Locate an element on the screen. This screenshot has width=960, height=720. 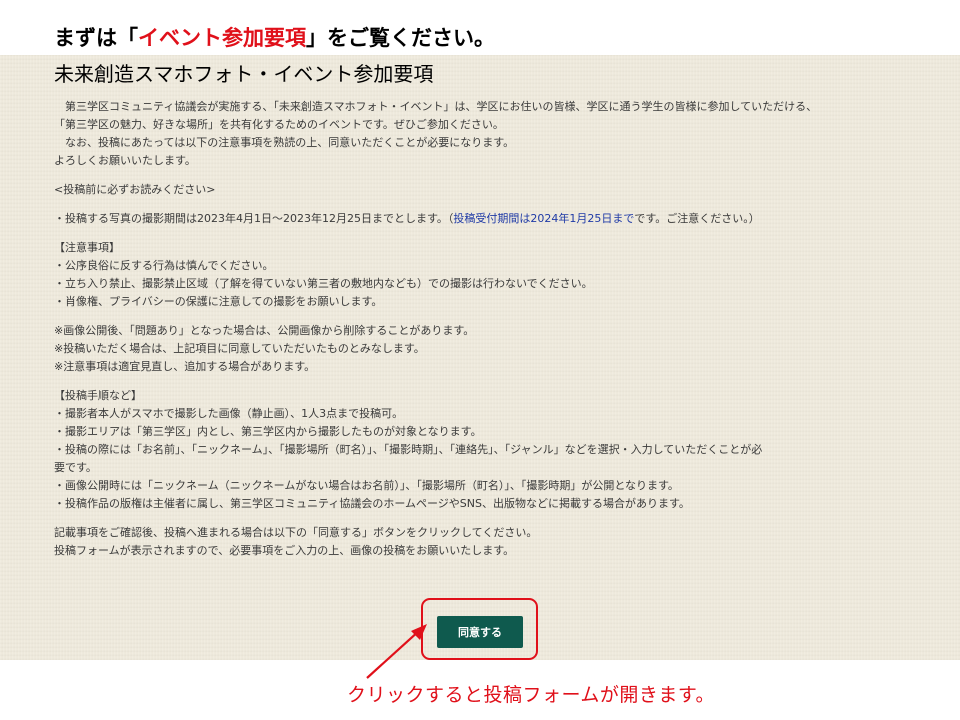
notes-heading: 【注意事項】 is located at coordinates (87, 247).